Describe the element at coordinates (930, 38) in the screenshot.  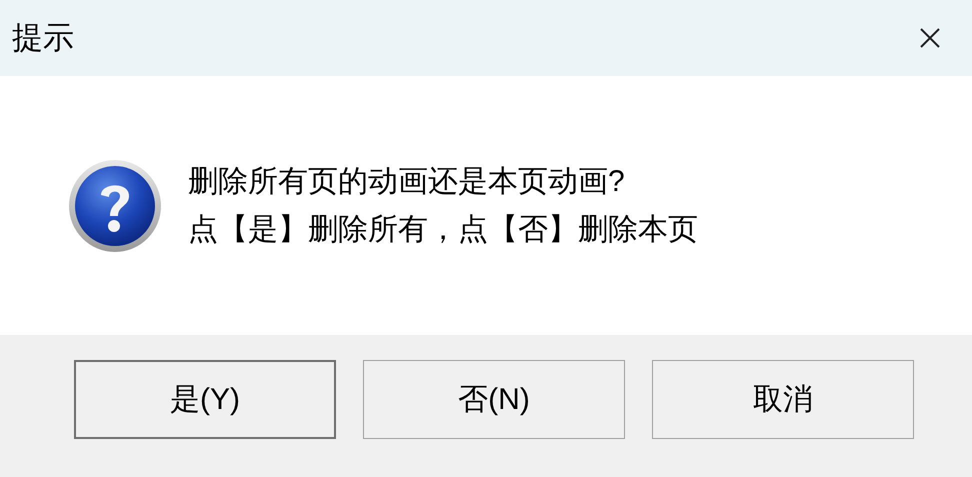
I see `close-icon` at that location.